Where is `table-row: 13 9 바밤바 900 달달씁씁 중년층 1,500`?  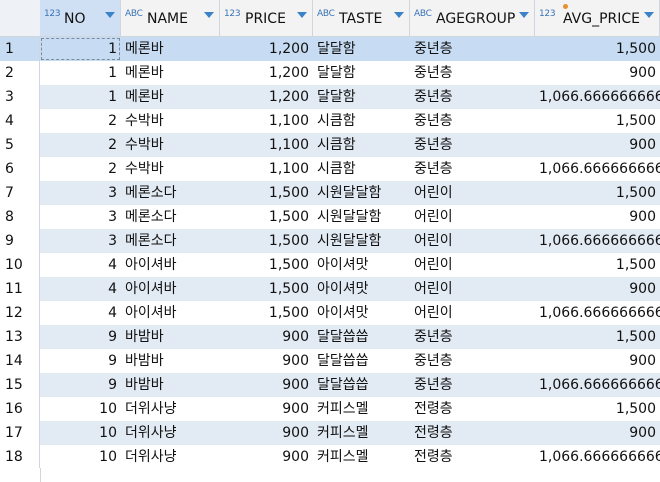 table-row: 13 9 바밤바 900 달달씁씁 중년층 1,500 is located at coordinates (330, 337).